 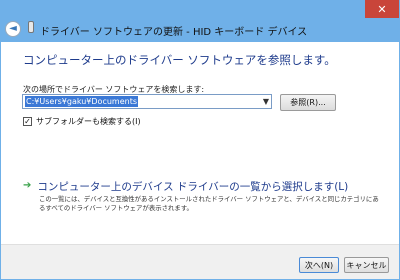 I want to click on dialog-footer: 次へ(N) キャンセル, so click(x=200, y=261).